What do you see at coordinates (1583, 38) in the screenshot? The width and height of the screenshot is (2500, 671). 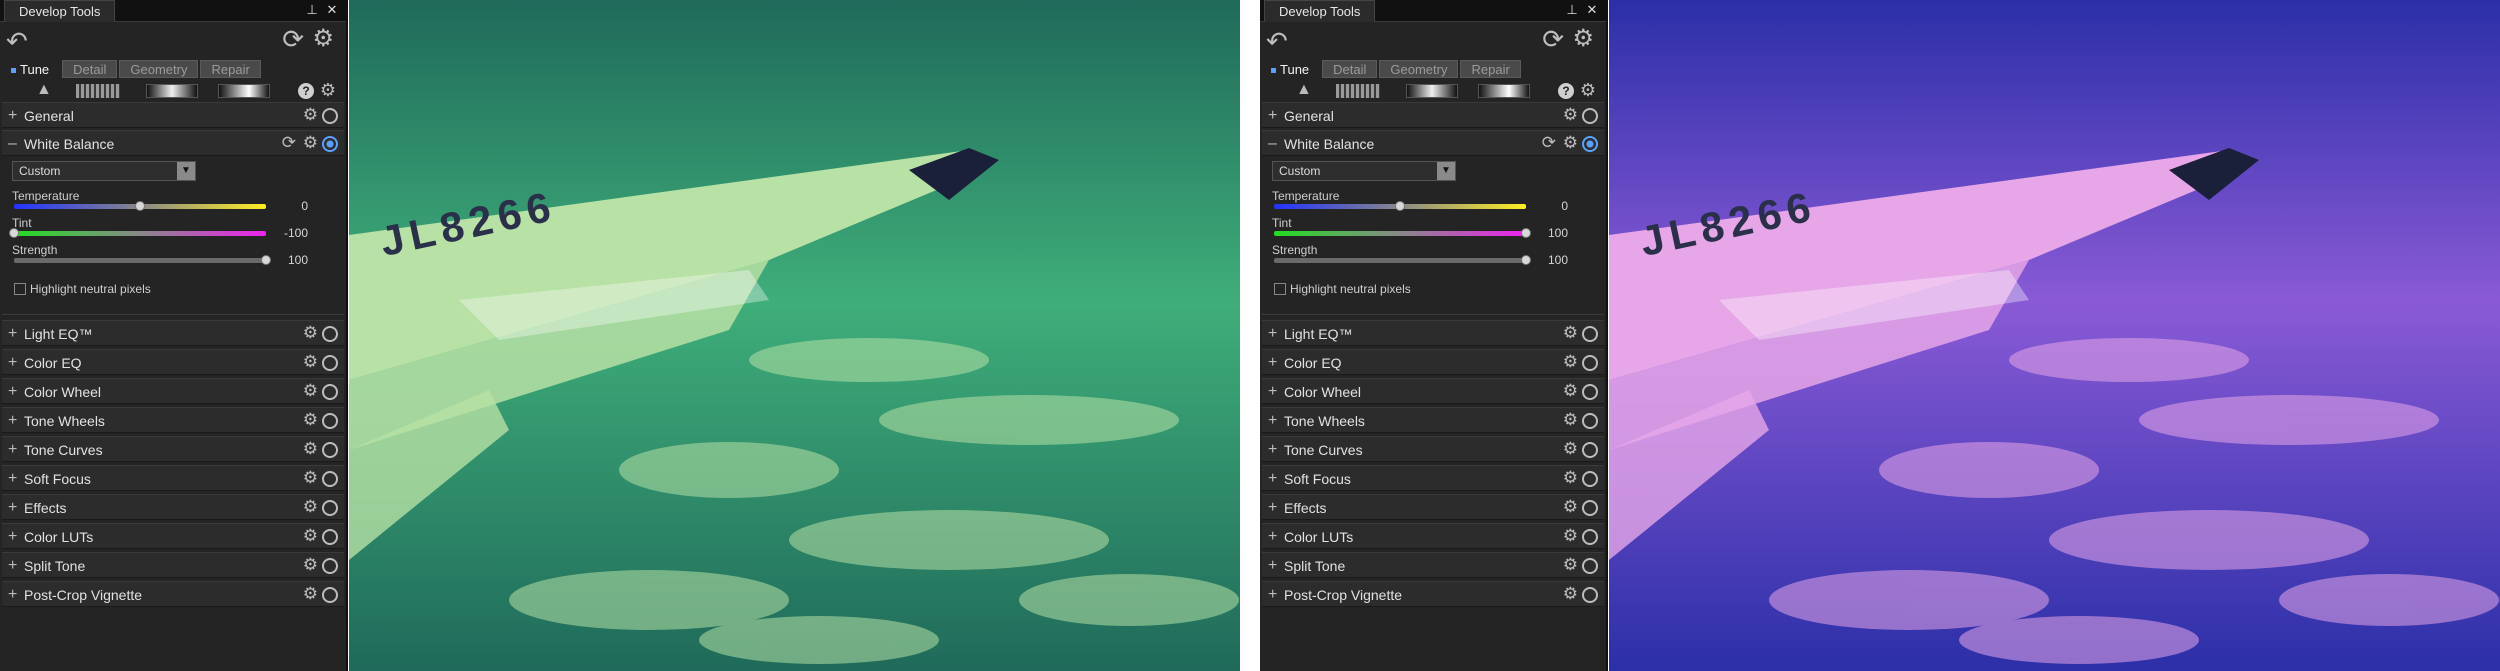 I see `settings-gear-icon: ⚙` at bounding box center [1583, 38].